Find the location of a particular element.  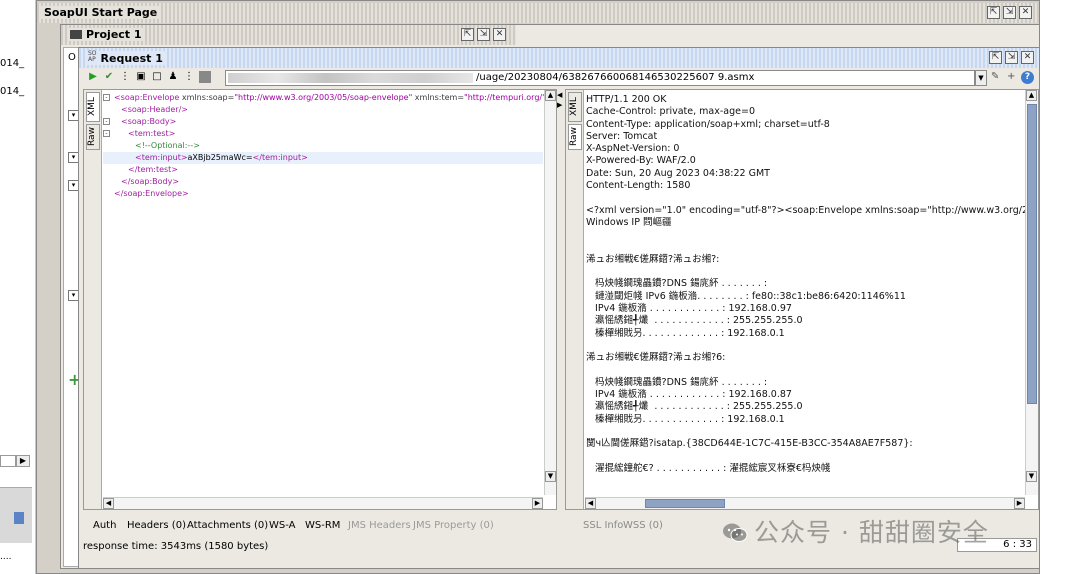

request-tab-jms-headers: JMS Headers is located at coordinates (379, 525).